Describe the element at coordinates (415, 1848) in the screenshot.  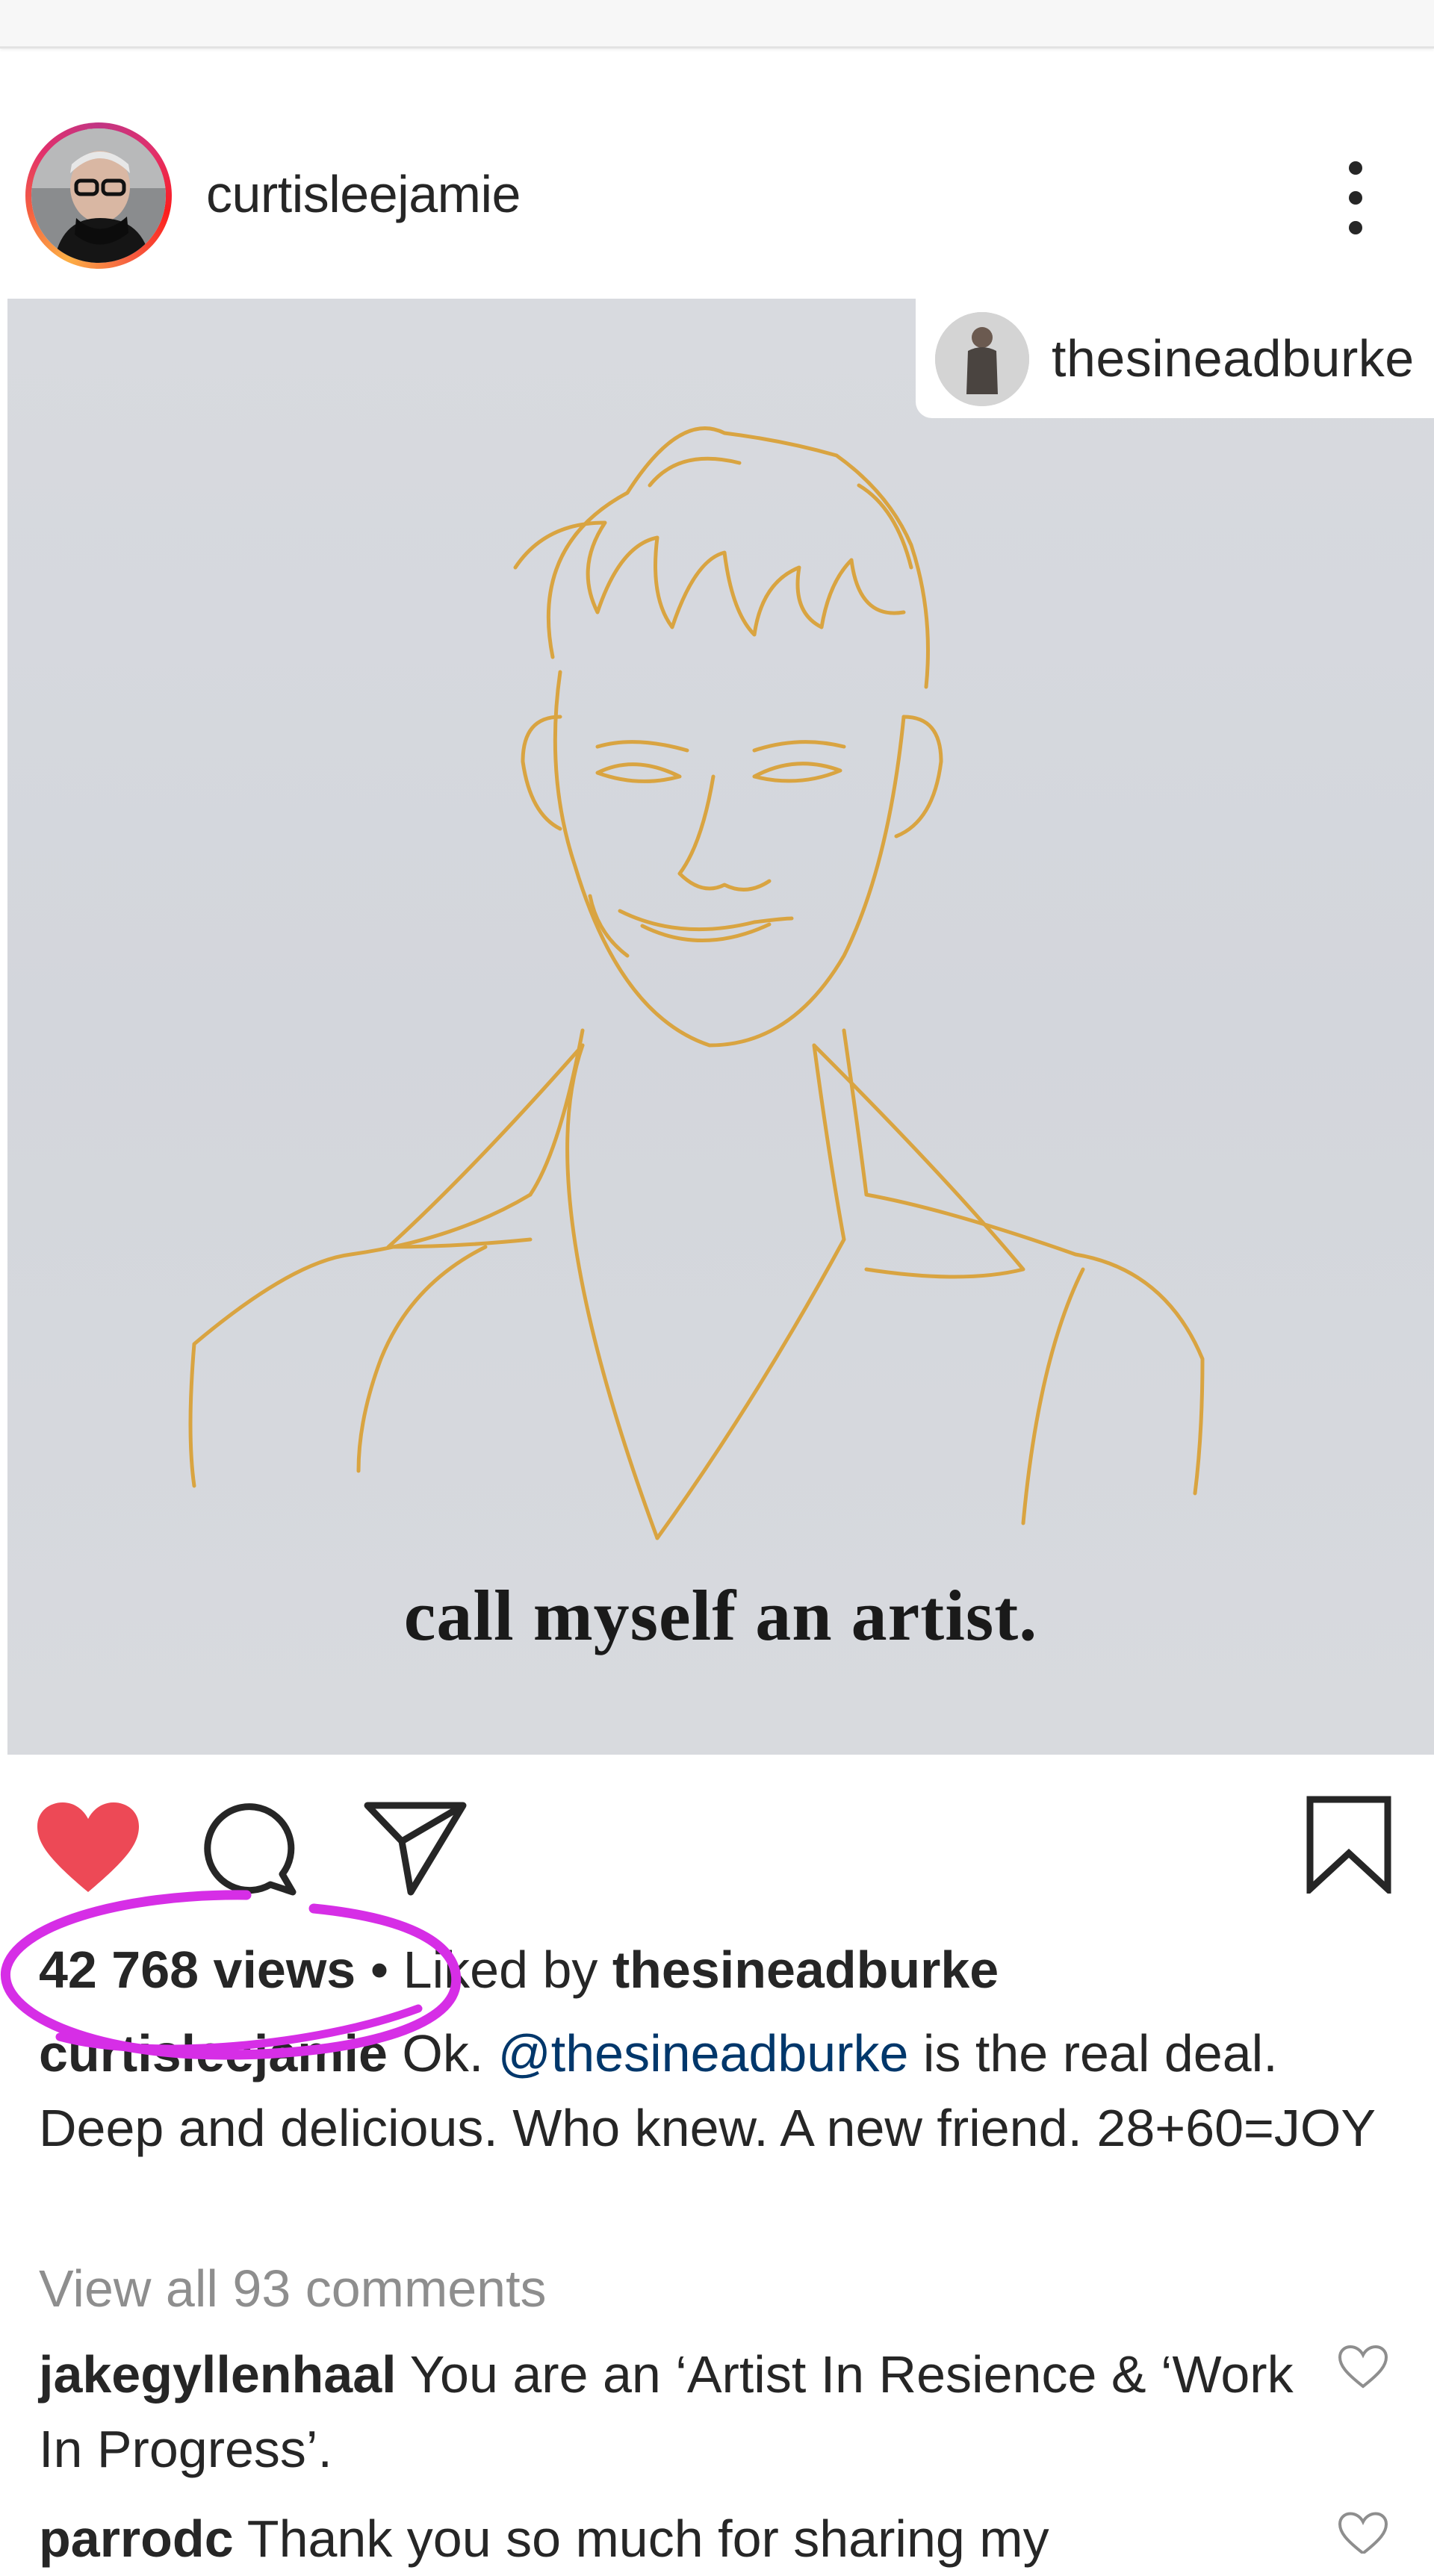
I see `paper-plane-icon` at that location.